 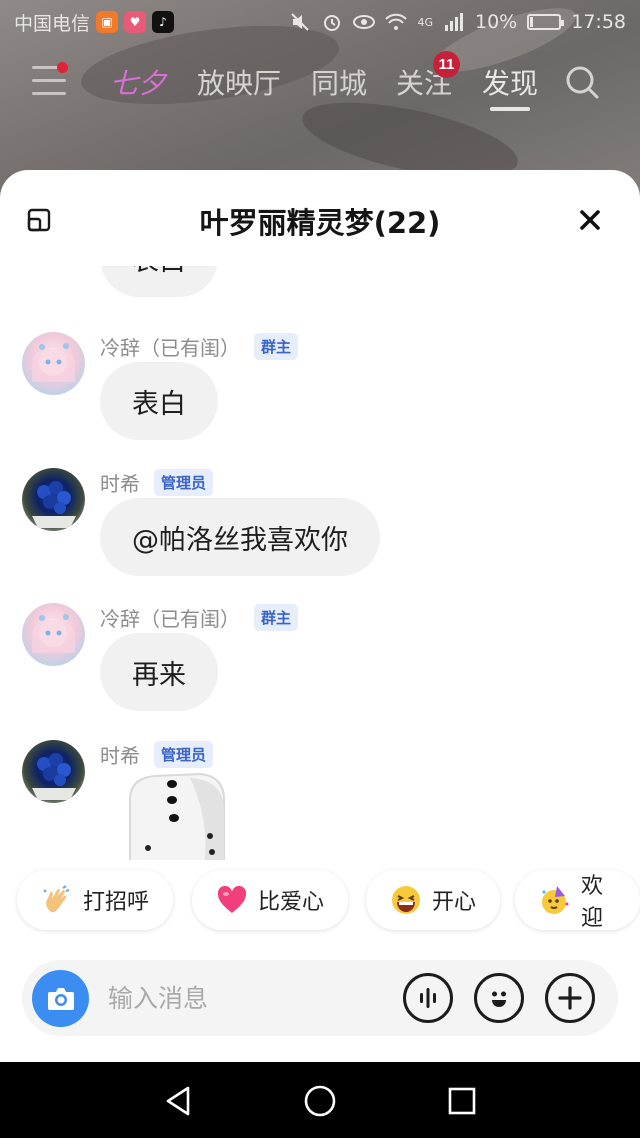 I want to click on message-input-bar, so click(x=320, y=998).